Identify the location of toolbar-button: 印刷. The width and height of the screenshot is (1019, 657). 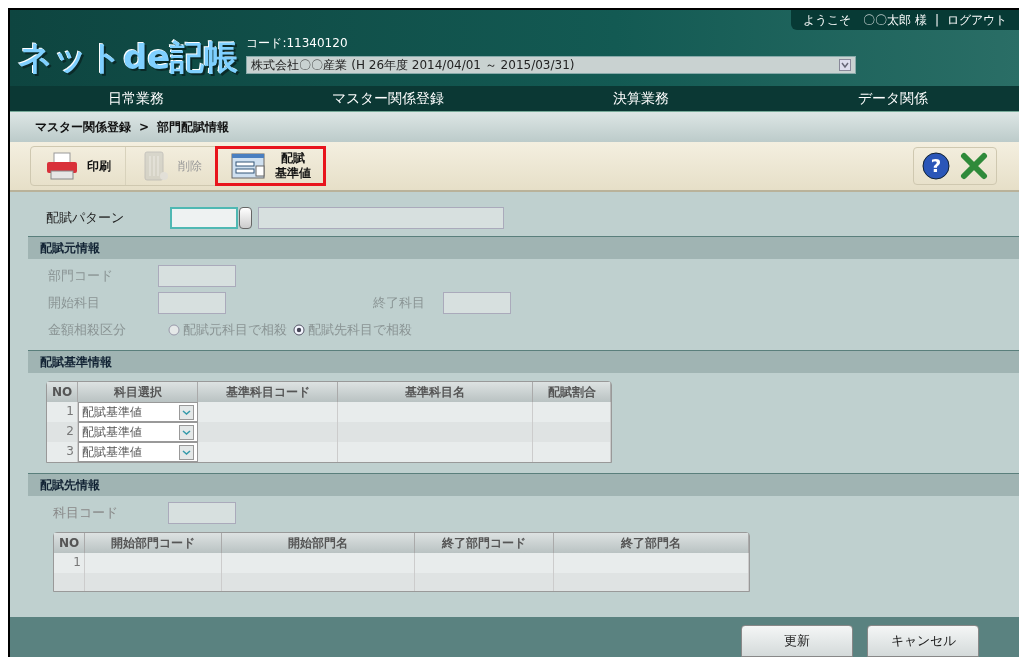
(78, 166).